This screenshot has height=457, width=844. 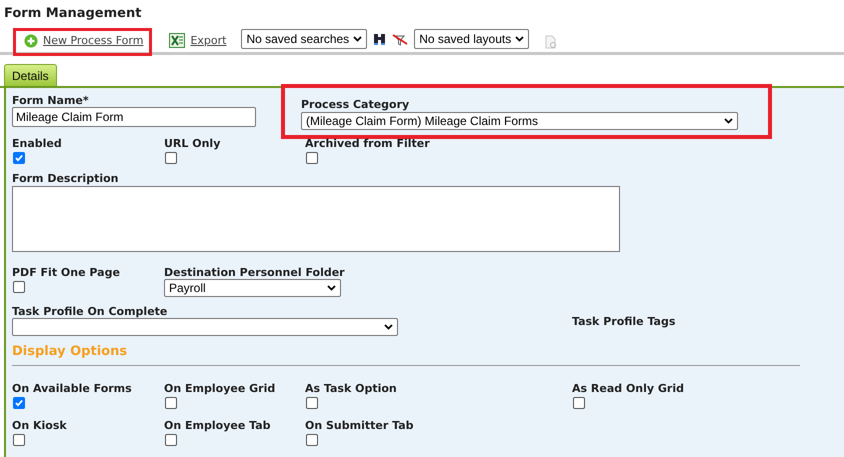 I want to click on field-label: On Available Forms, so click(x=72, y=388).